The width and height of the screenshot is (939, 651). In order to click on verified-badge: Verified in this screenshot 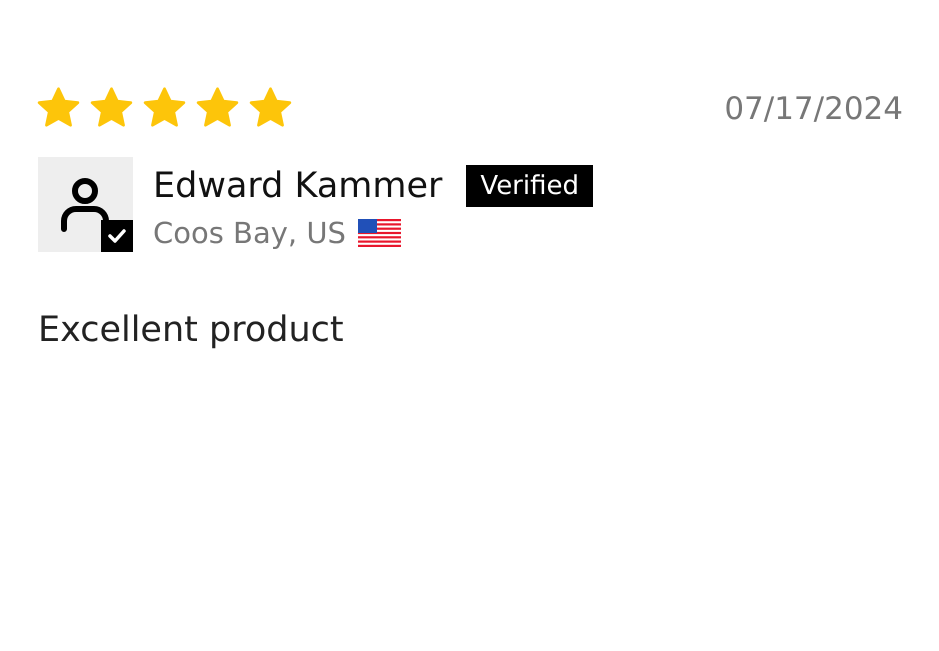, I will do `click(529, 186)`.